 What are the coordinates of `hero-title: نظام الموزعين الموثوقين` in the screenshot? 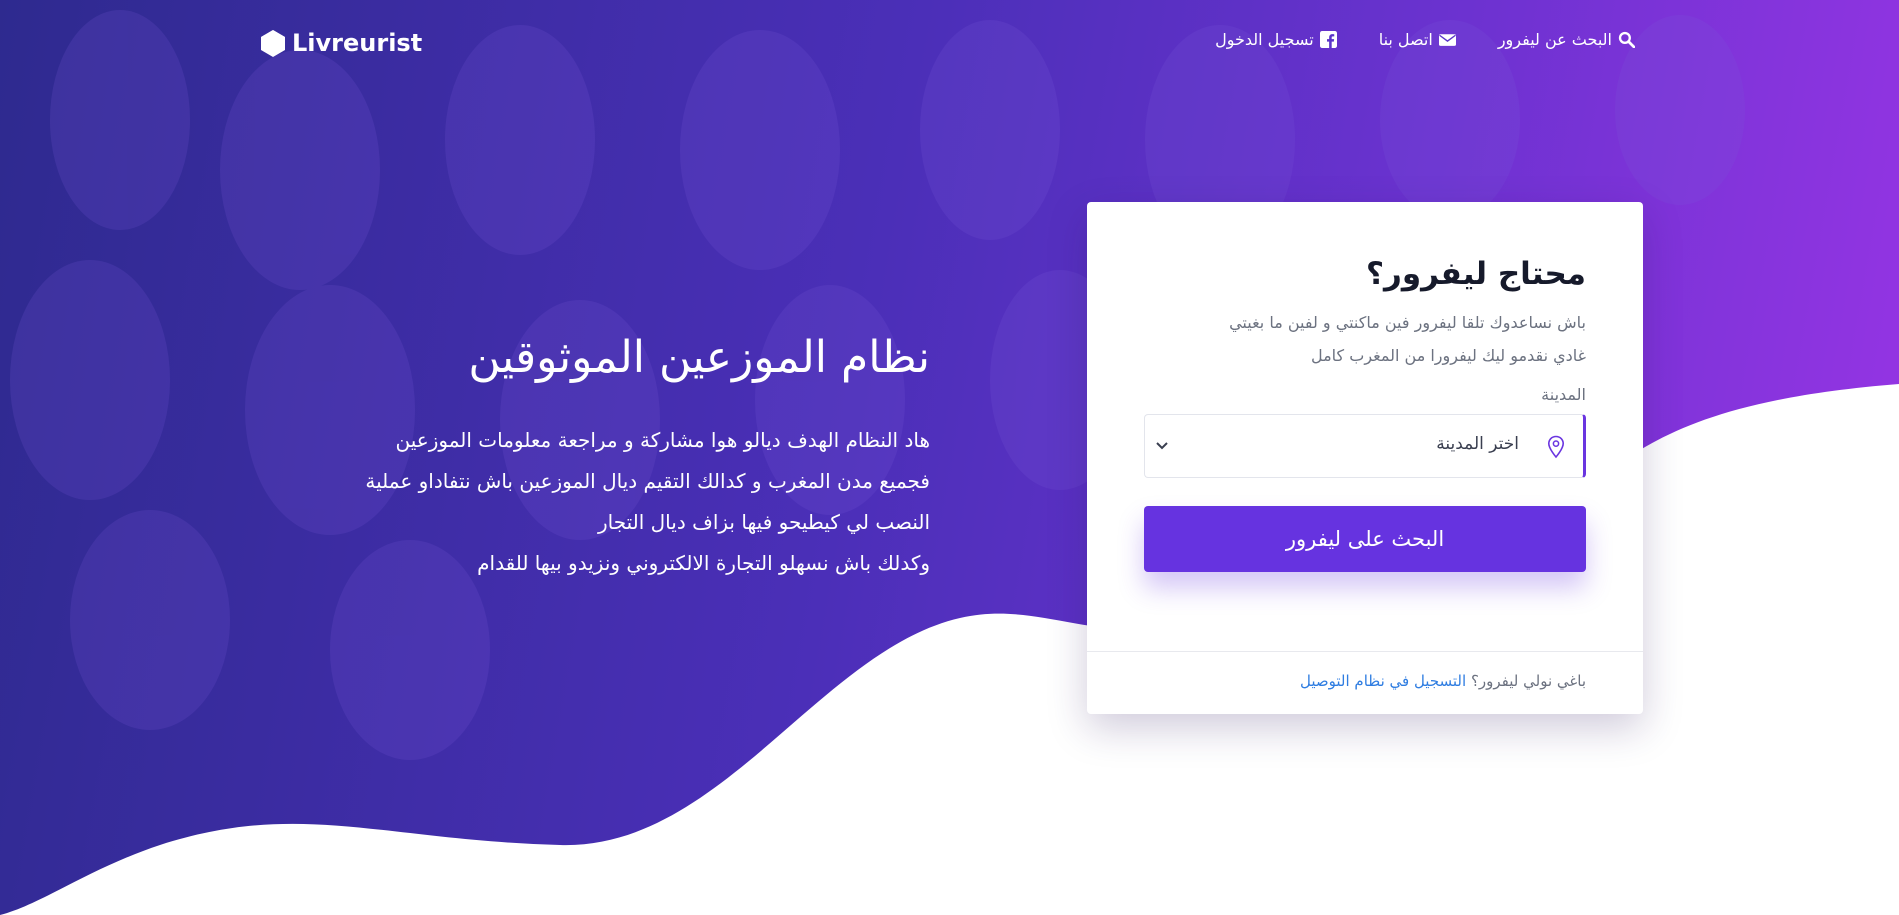 It's located at (699, 357).